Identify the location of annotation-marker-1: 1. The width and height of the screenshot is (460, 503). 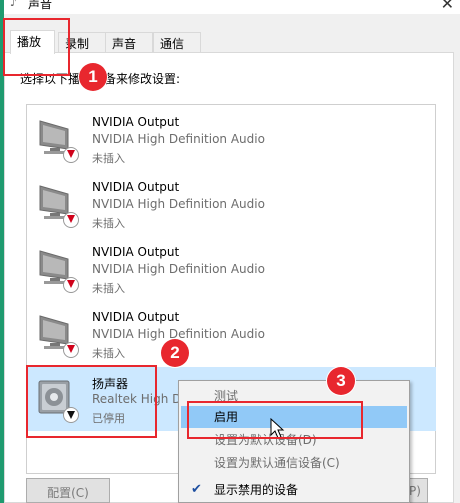
(93, 77).